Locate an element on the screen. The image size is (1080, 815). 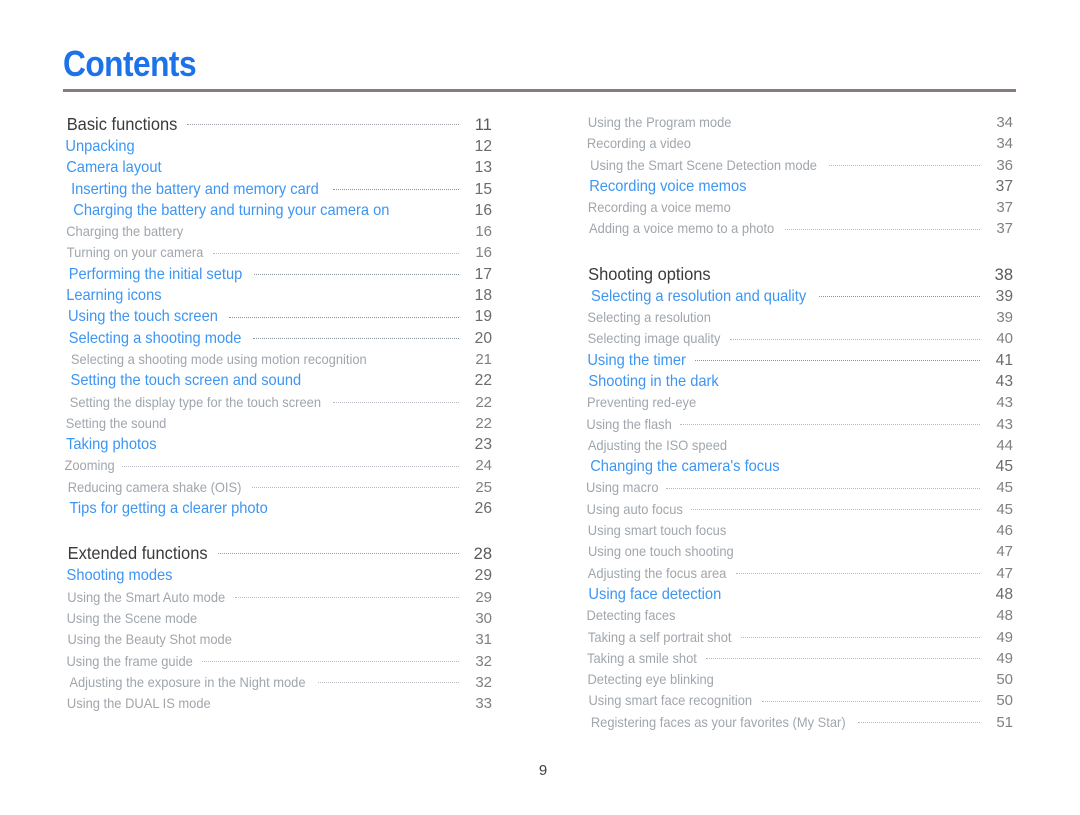
toc-entry: Recording a video 34 is located at coordinates (798, 143).